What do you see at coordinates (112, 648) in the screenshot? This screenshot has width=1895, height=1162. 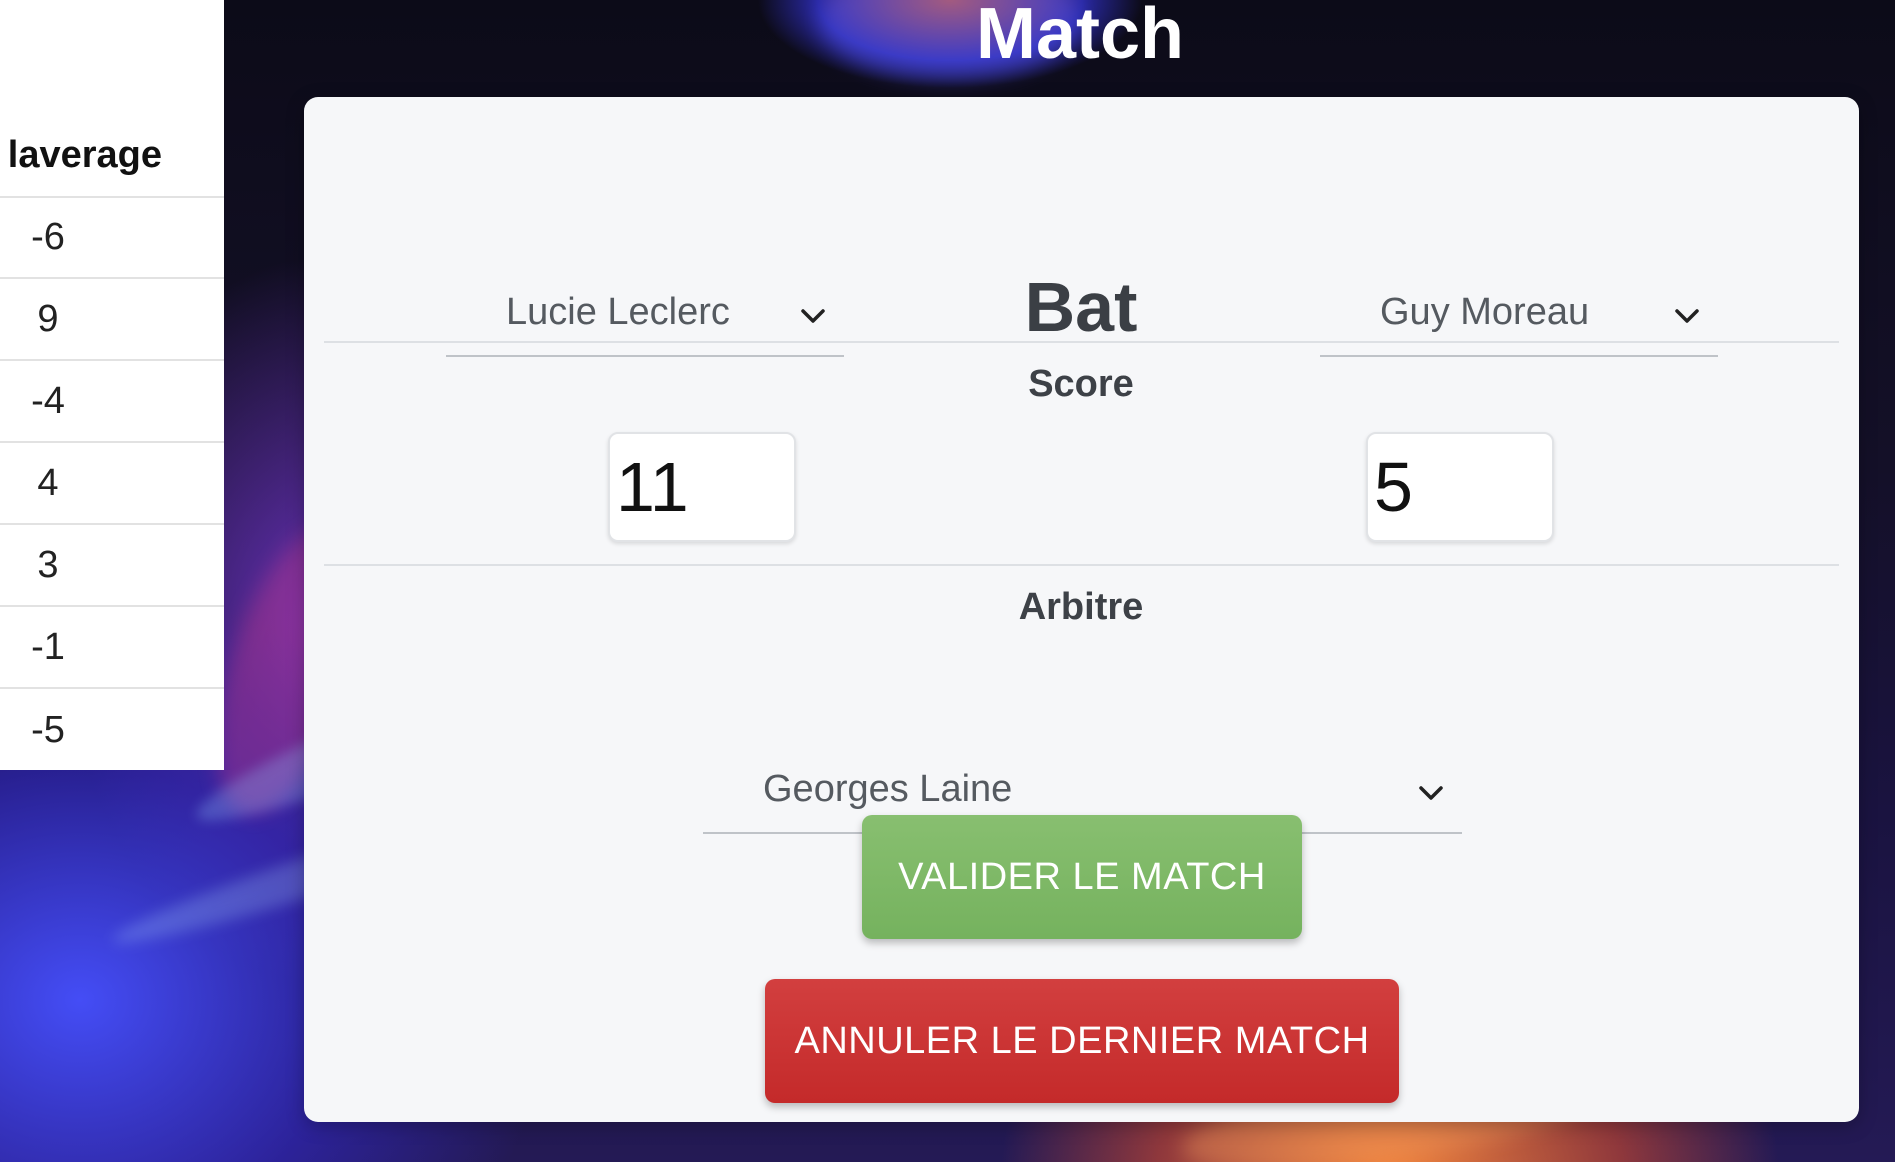 I see `table-row: -1` at bounding box center [112, 648].